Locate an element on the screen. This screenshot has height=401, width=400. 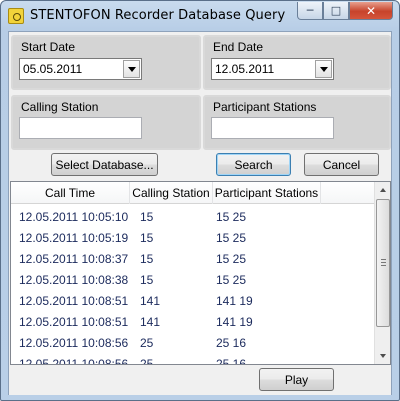
column-header-call-time: Call Time is located at coordinates (70, 193).